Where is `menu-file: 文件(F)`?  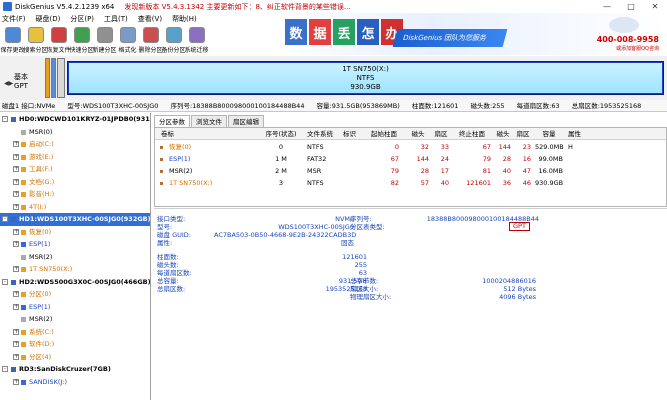 menu-file: 文件(F) is located at coordinates (14, 19).